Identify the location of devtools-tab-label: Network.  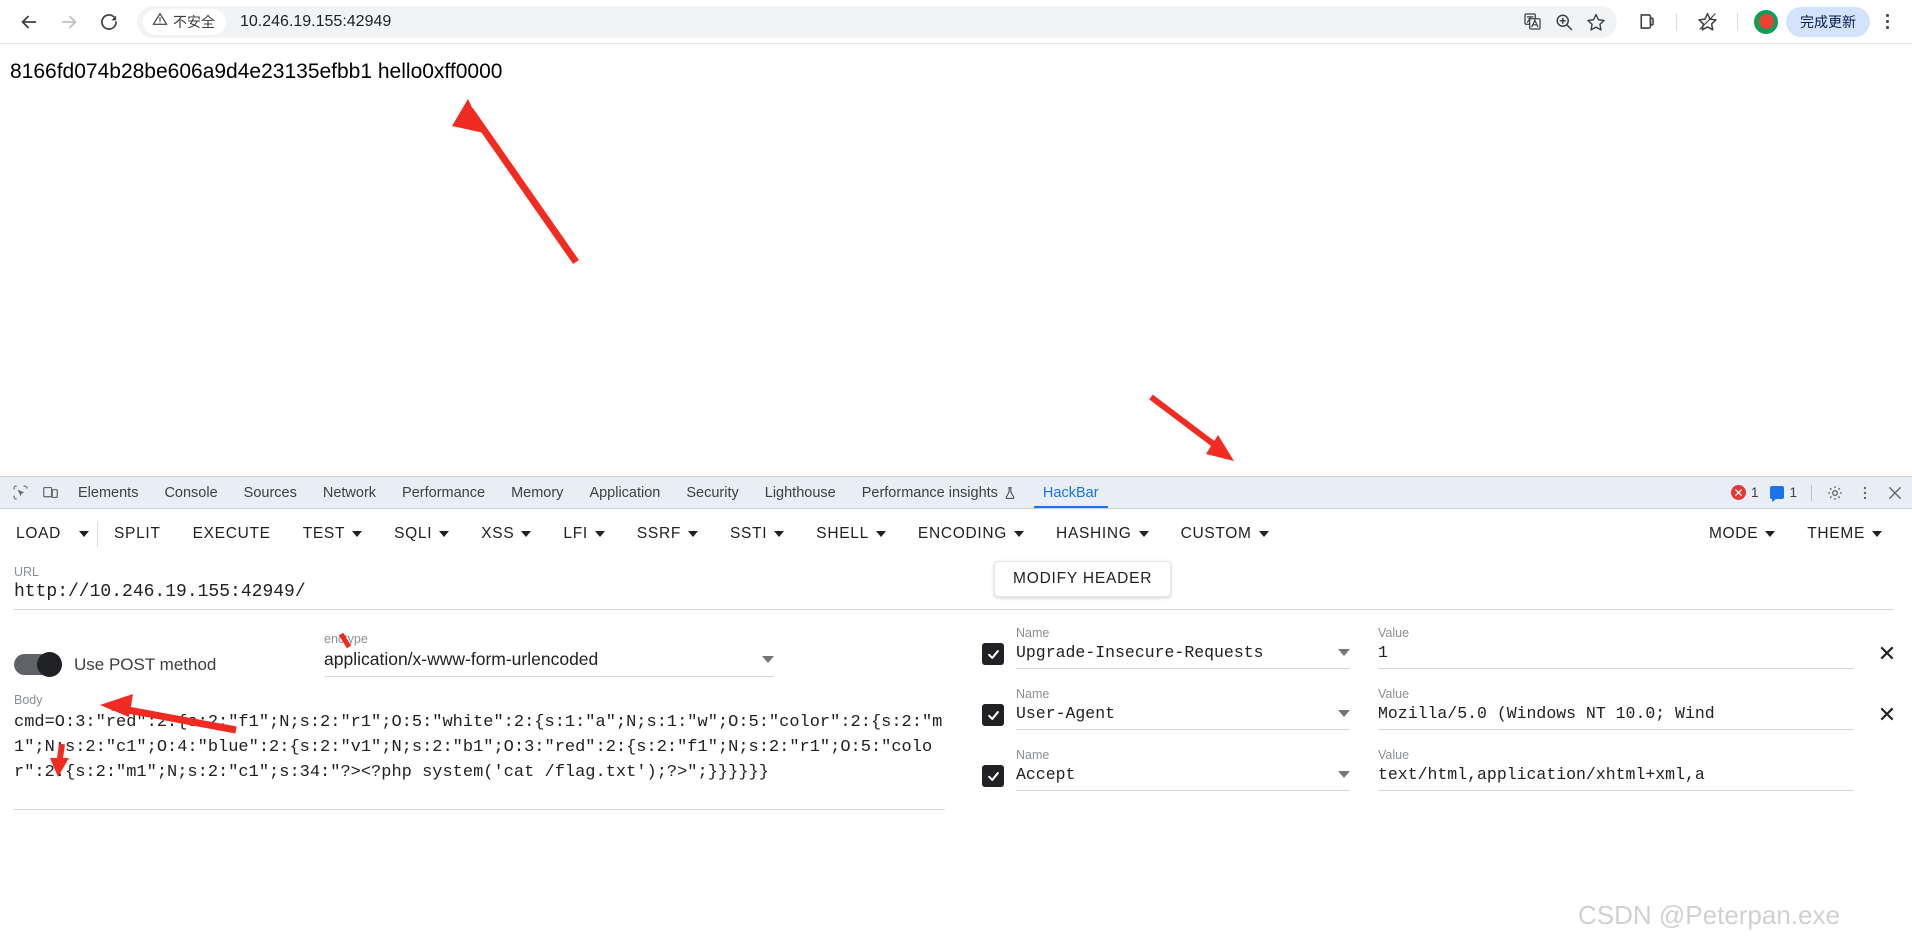
(349, 492).